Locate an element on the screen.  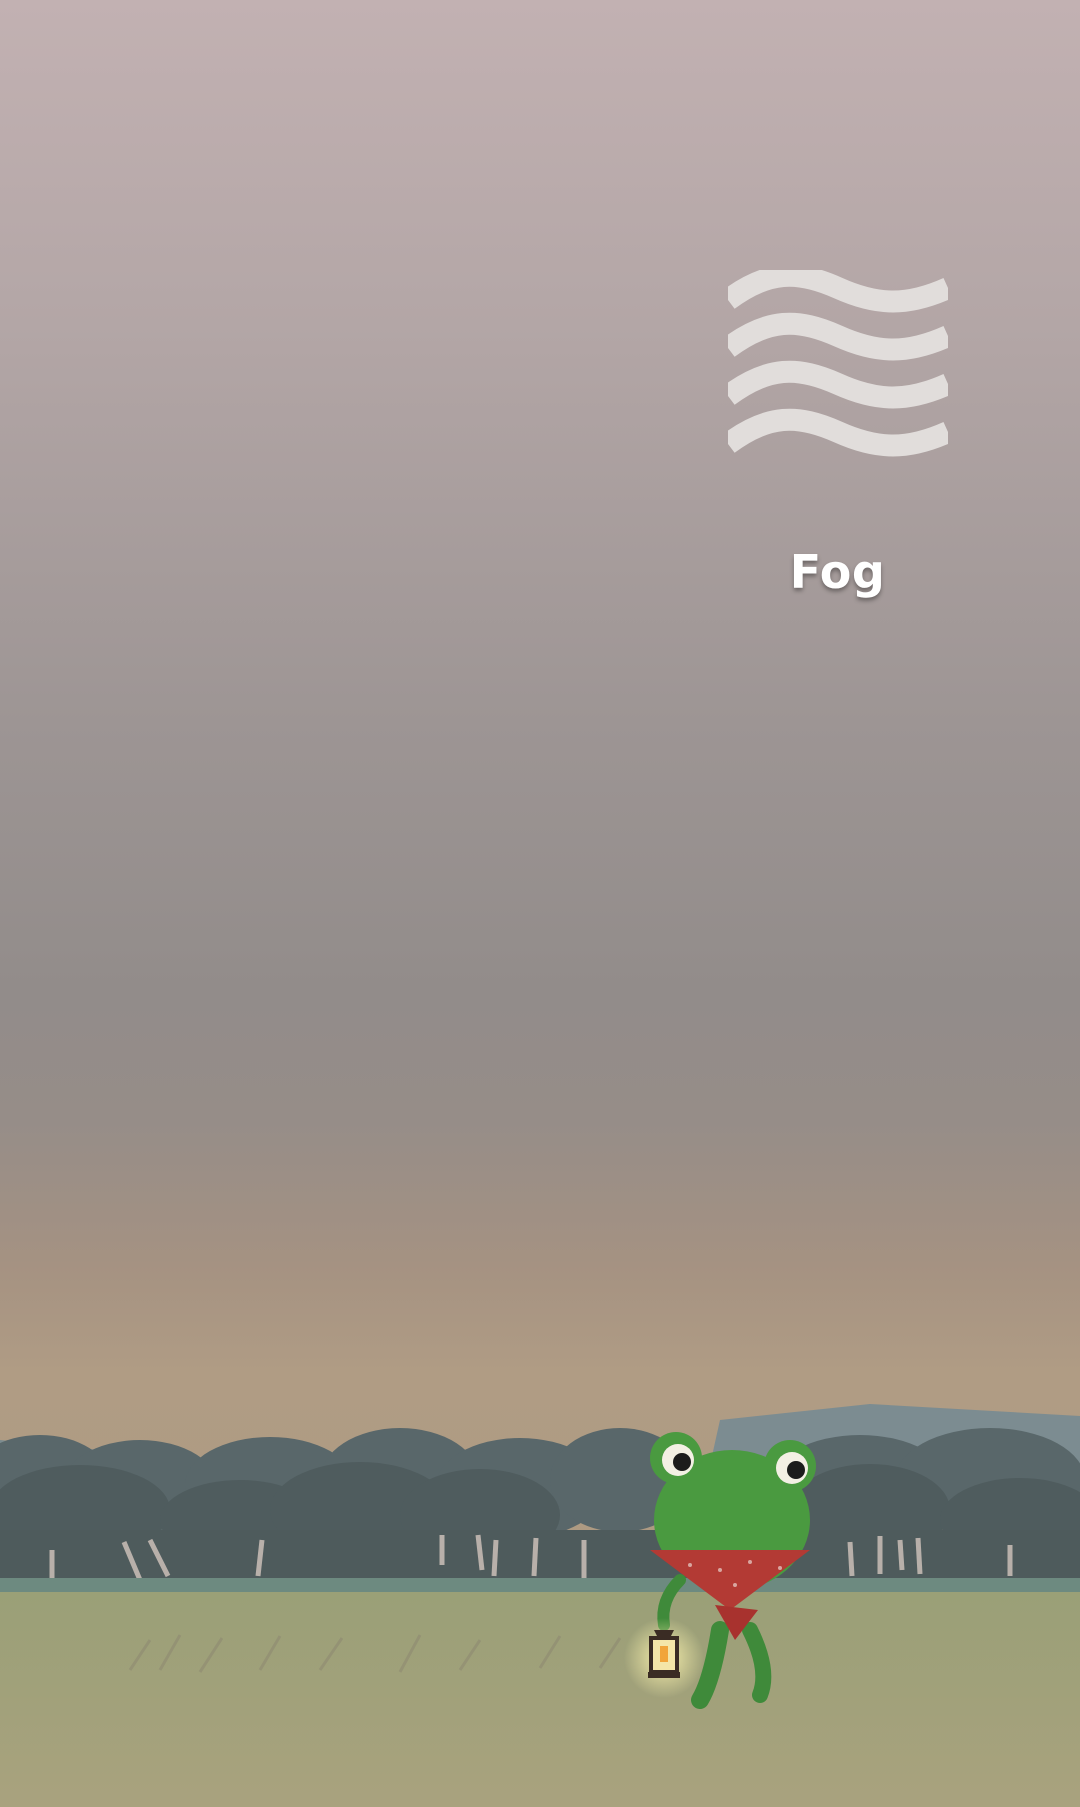
fog-icon is located at coordinates (838, 363).